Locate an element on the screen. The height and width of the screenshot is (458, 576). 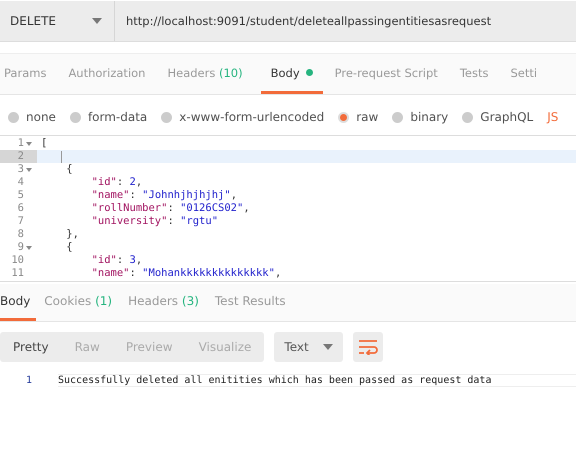
line-number: 6 is located at coordinates (21, 208).